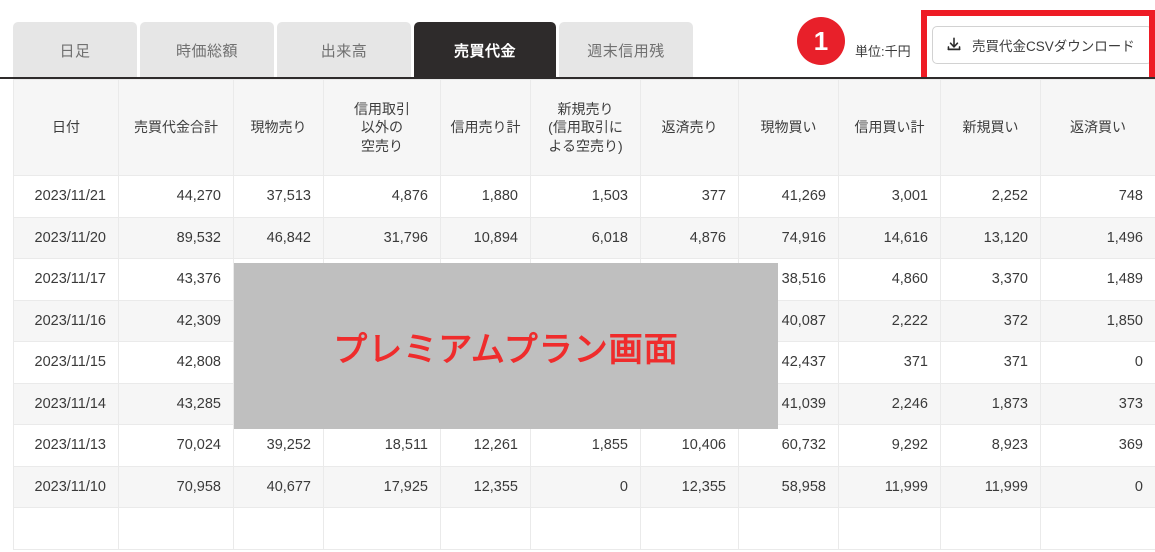 Image resolution: width=1155 pixels, height=552 pixels. Describe the element at coordinates (788, 486) in the screenshot. I see `cell-value: 58,958` at that location.